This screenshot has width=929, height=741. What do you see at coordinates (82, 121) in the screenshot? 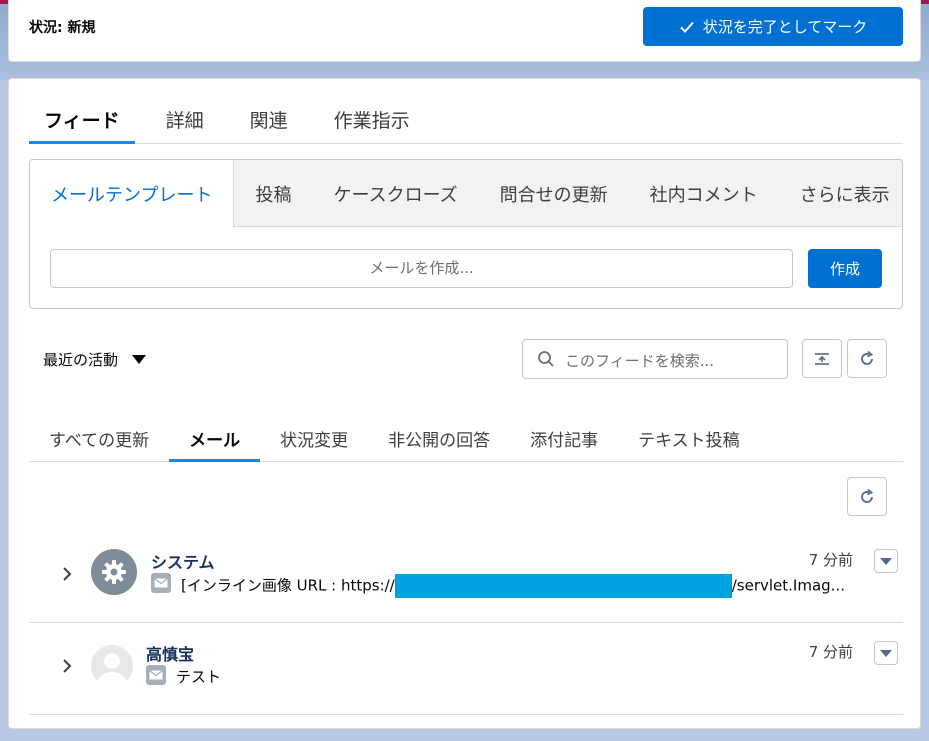
I see `tab-feed: フィード` at bounding box center [82, 121].